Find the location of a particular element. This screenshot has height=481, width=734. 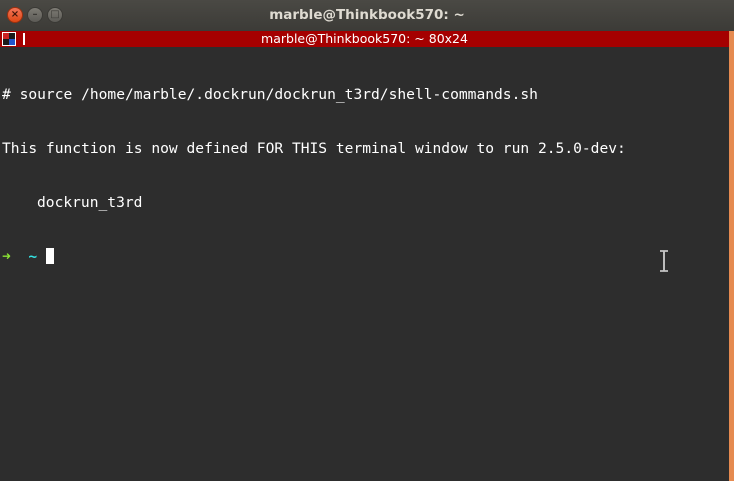

prompt-directory: ~ is located at coordinates (33, 256).